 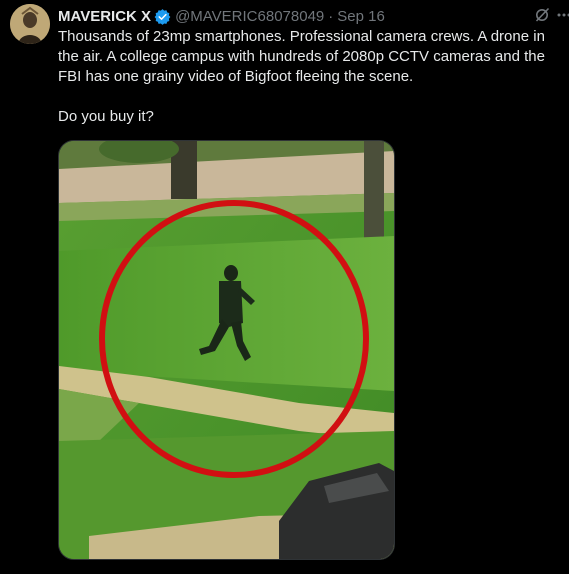 I want to click on grok-icon, so click(x=542, y=15).